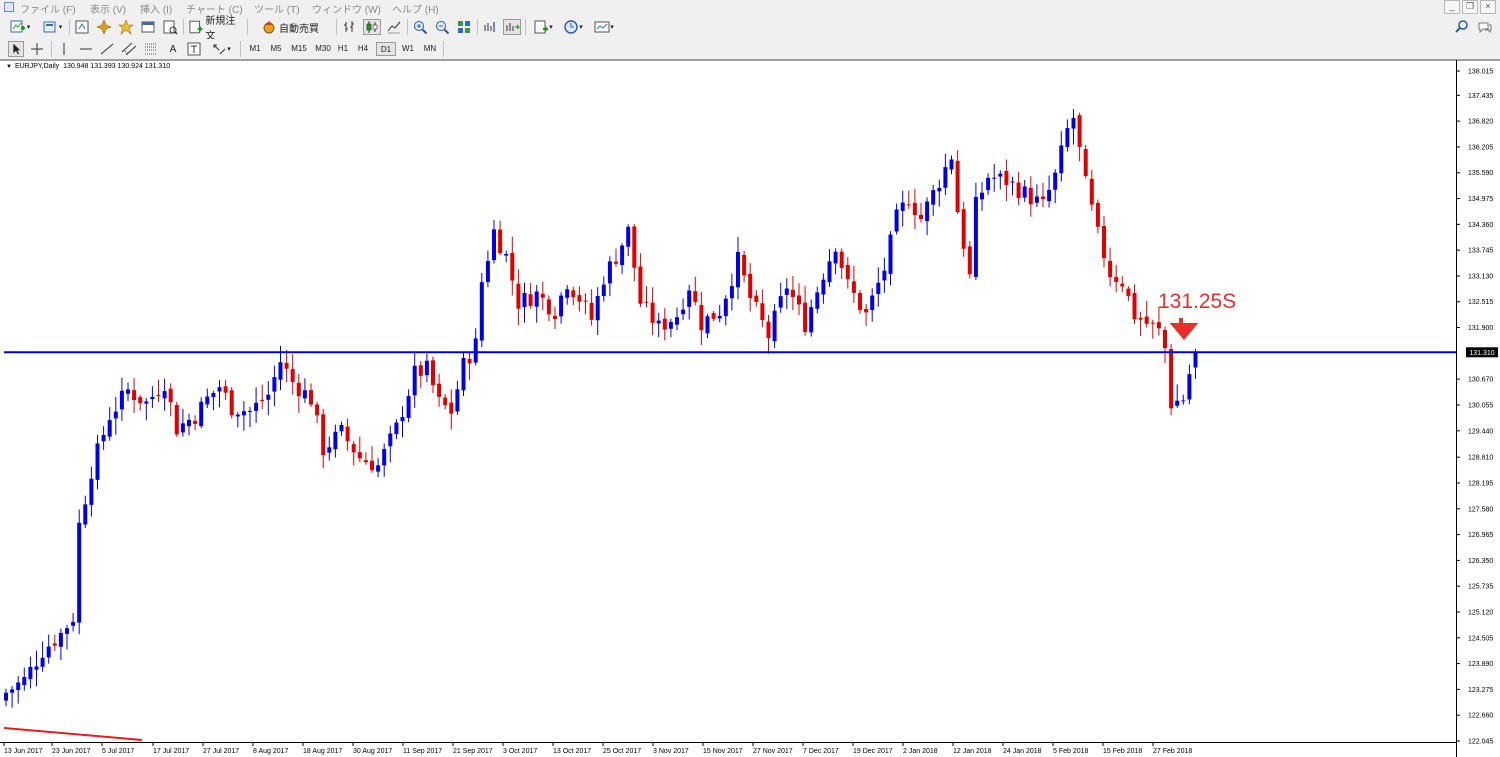 The image size is (1500, 757). Describe the element at coordinates (156, 8) in the screenshot. I see `menu-insert: 挿入 (I)` at that location.